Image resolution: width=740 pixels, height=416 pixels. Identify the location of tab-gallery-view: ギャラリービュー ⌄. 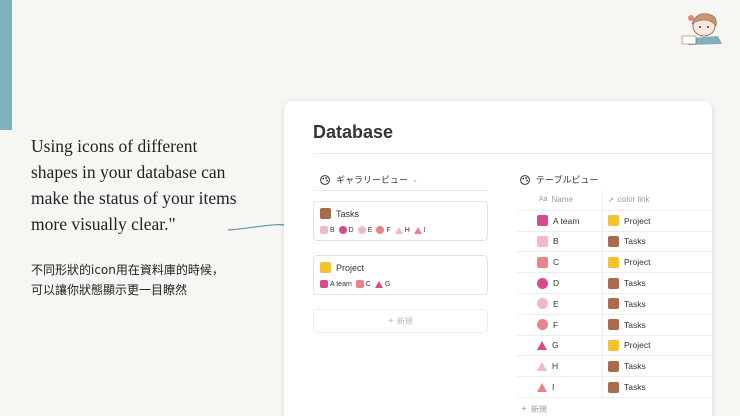
(369, 179).